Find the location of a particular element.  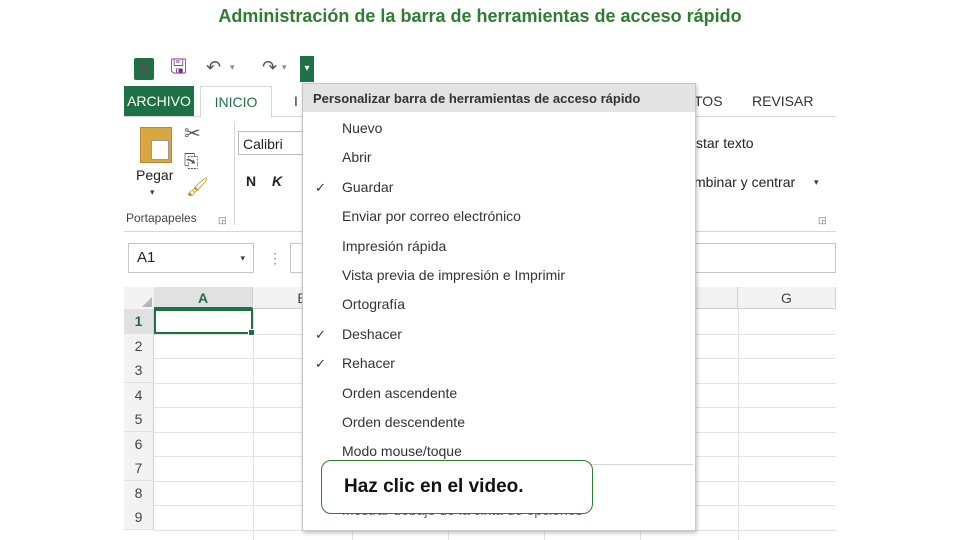

wrap-text-button: star texto is located at coordinates (725, 143).